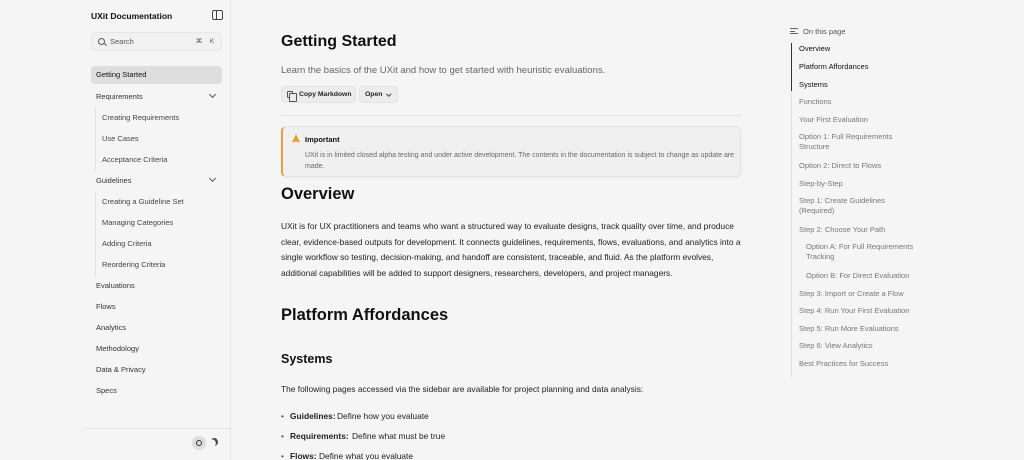 This screenshot has height=460, width=1024. Describe the element at coordinates (212, 41) in the screenshot. I see `k-key-hint: K` at that location.